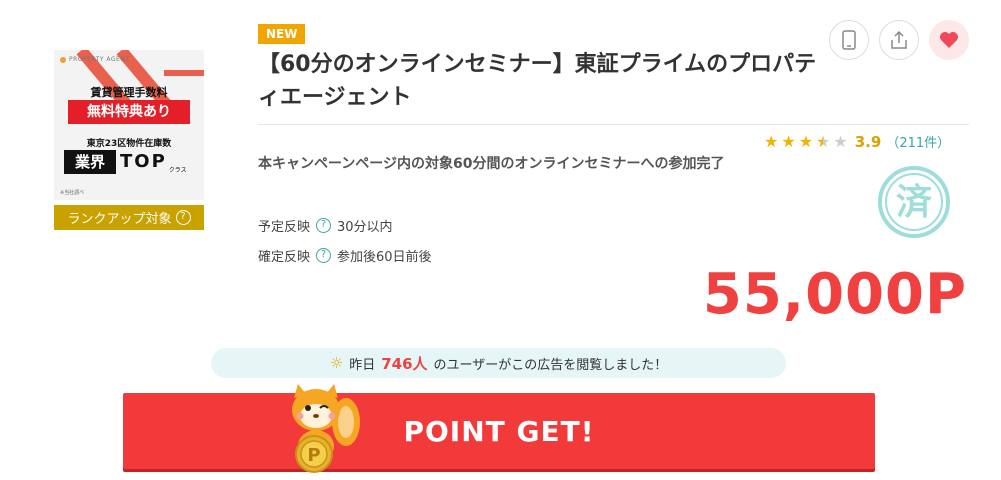 This screenshot has width=1001, height=480. I want to click on confirmed-label: 確定反映, so click(284, 257).